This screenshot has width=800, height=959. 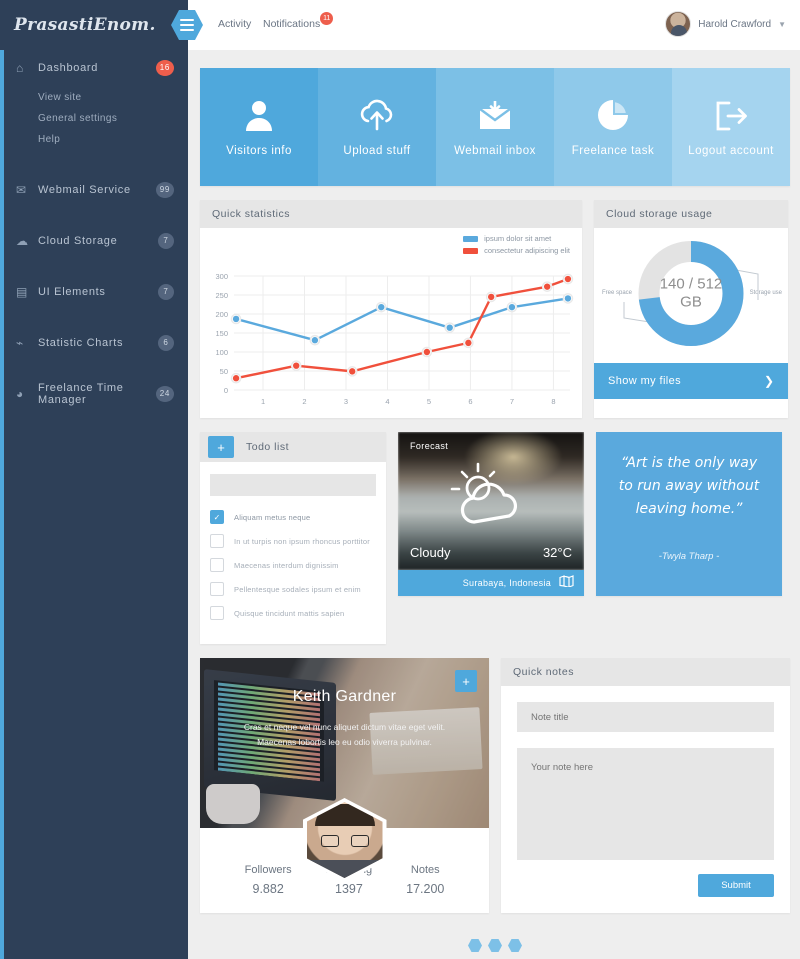 What do you see at coordinates (425, 870) in the screenshot?
I see `stat-label: Notes` at bounding box center [425, 870].